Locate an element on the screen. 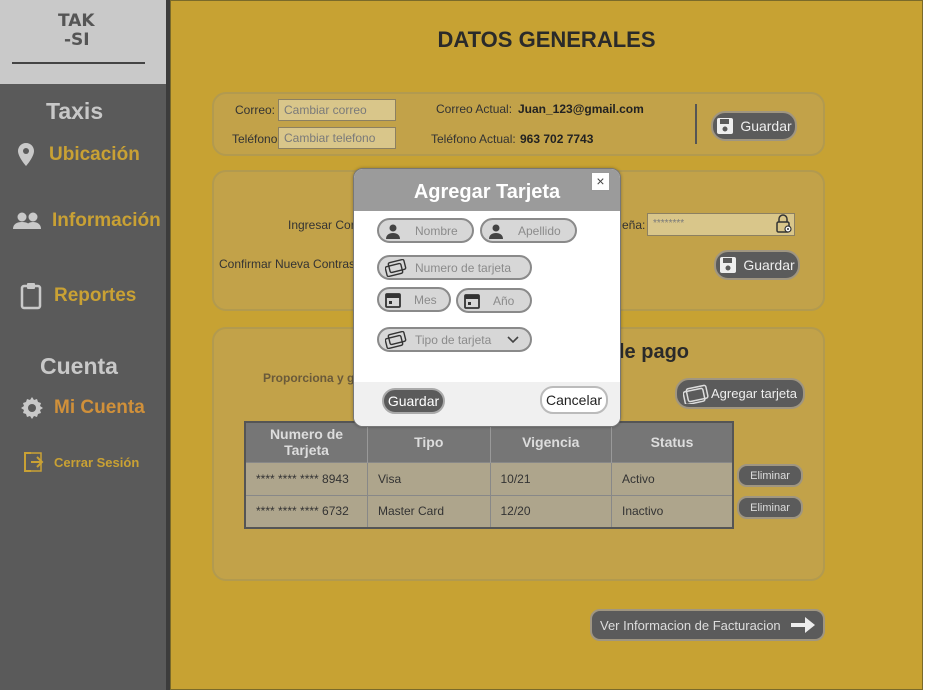 The width and height of the screenshot is (927, 694). billing-info-button: Ver Informacion de Facturacion is located at coordinates (707, 625).